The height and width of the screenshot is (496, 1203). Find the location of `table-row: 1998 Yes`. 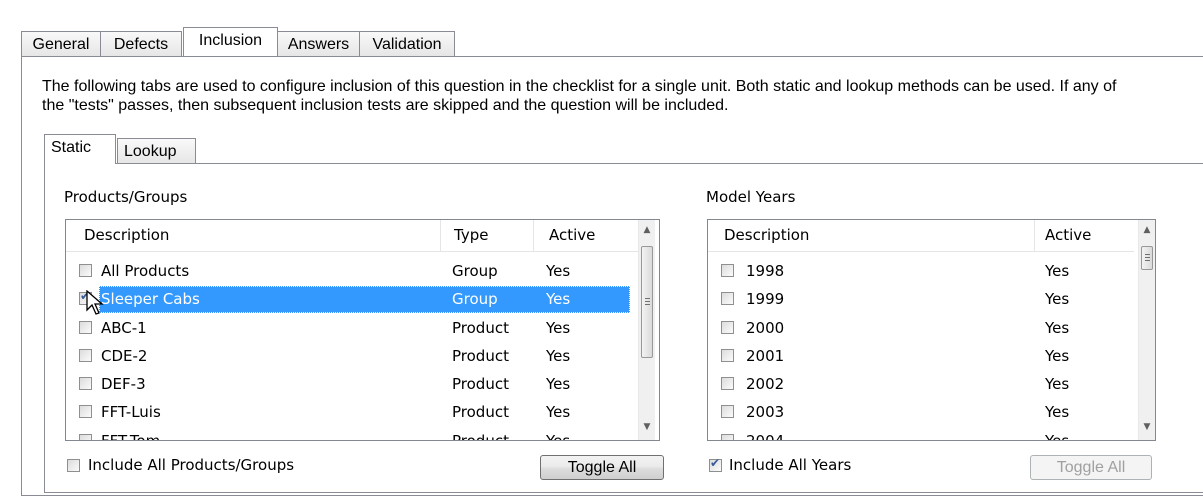

table-row: 1998 Yes is located at coordinates (921, 271).